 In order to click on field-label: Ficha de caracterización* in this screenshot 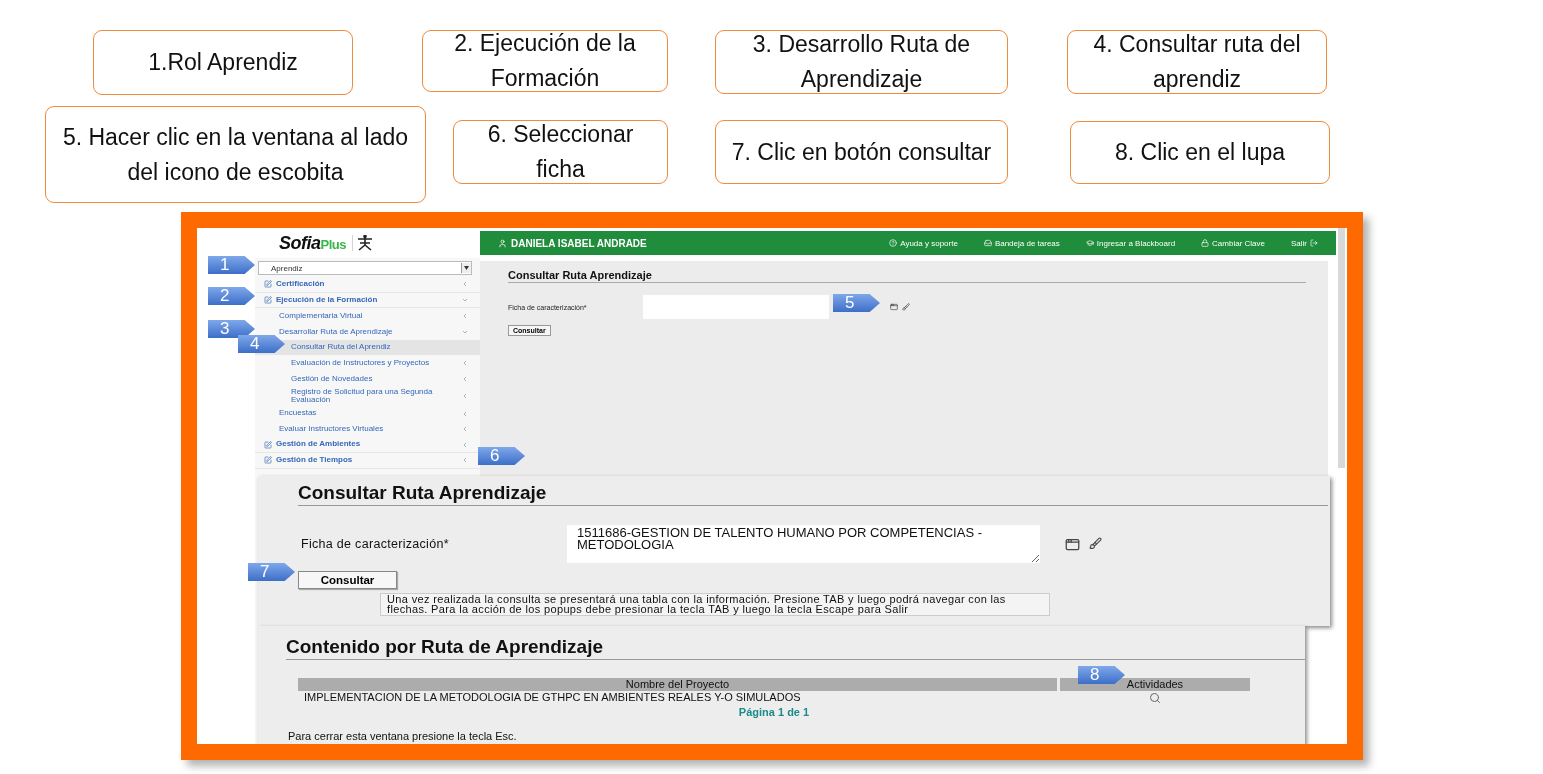, I will do `click(375, 543)`.